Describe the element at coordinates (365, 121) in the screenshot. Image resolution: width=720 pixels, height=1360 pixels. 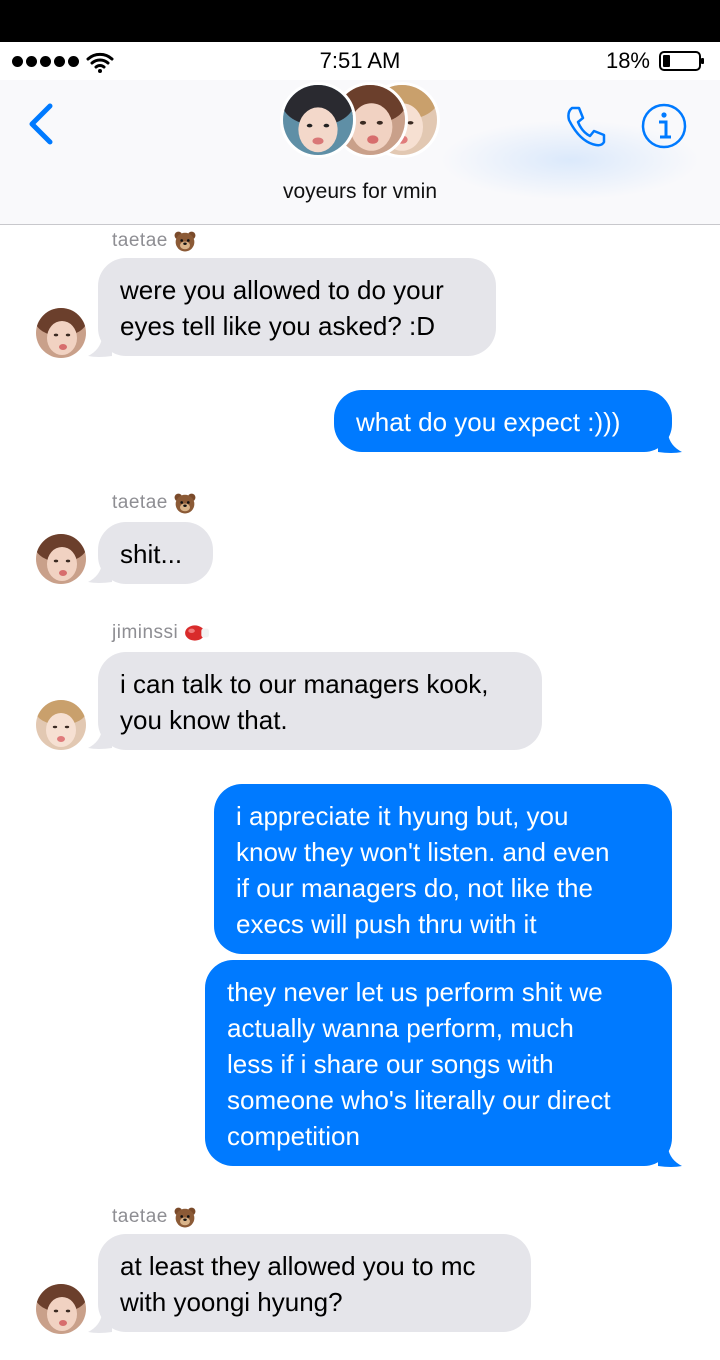
I see `group-avatars` at that location.